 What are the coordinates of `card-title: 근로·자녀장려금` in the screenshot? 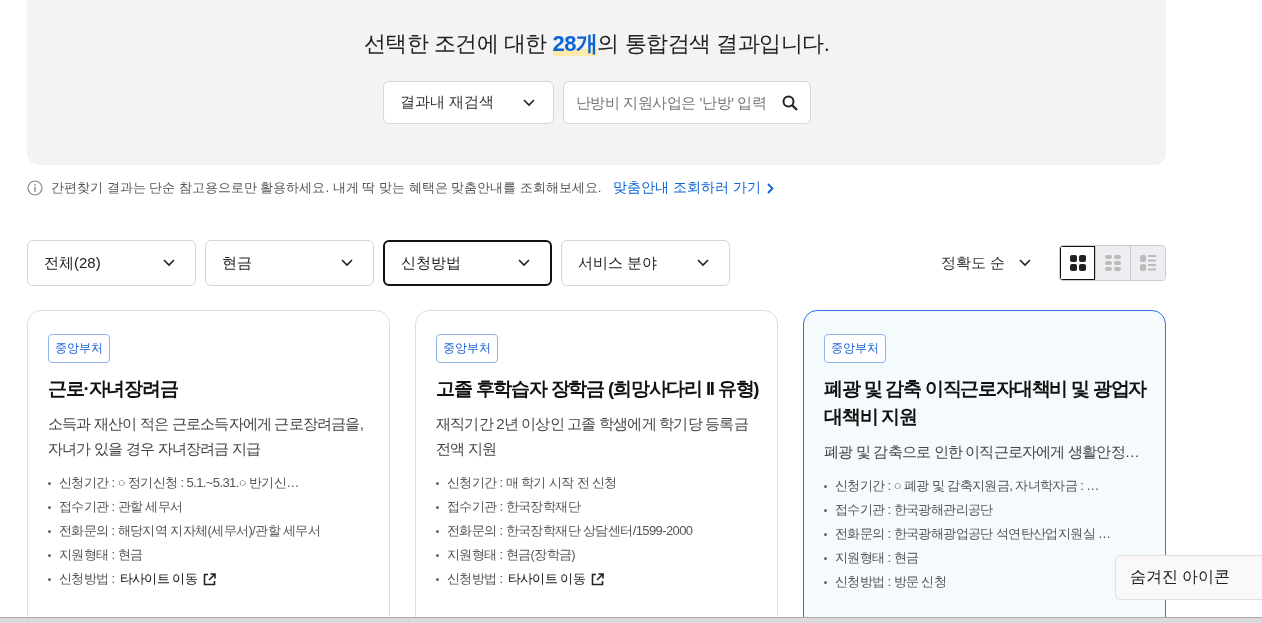 It's located at (113, 389).